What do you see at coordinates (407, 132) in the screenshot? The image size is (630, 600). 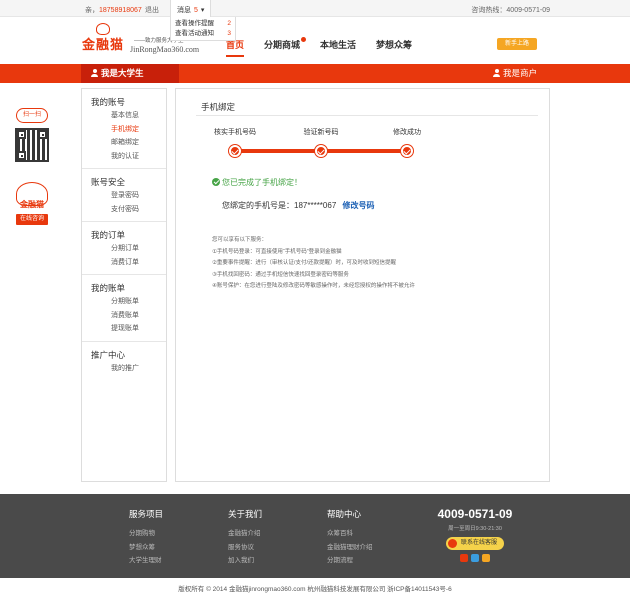 I see `step-label-done: 修改成功` at bounding box center [407, 132].